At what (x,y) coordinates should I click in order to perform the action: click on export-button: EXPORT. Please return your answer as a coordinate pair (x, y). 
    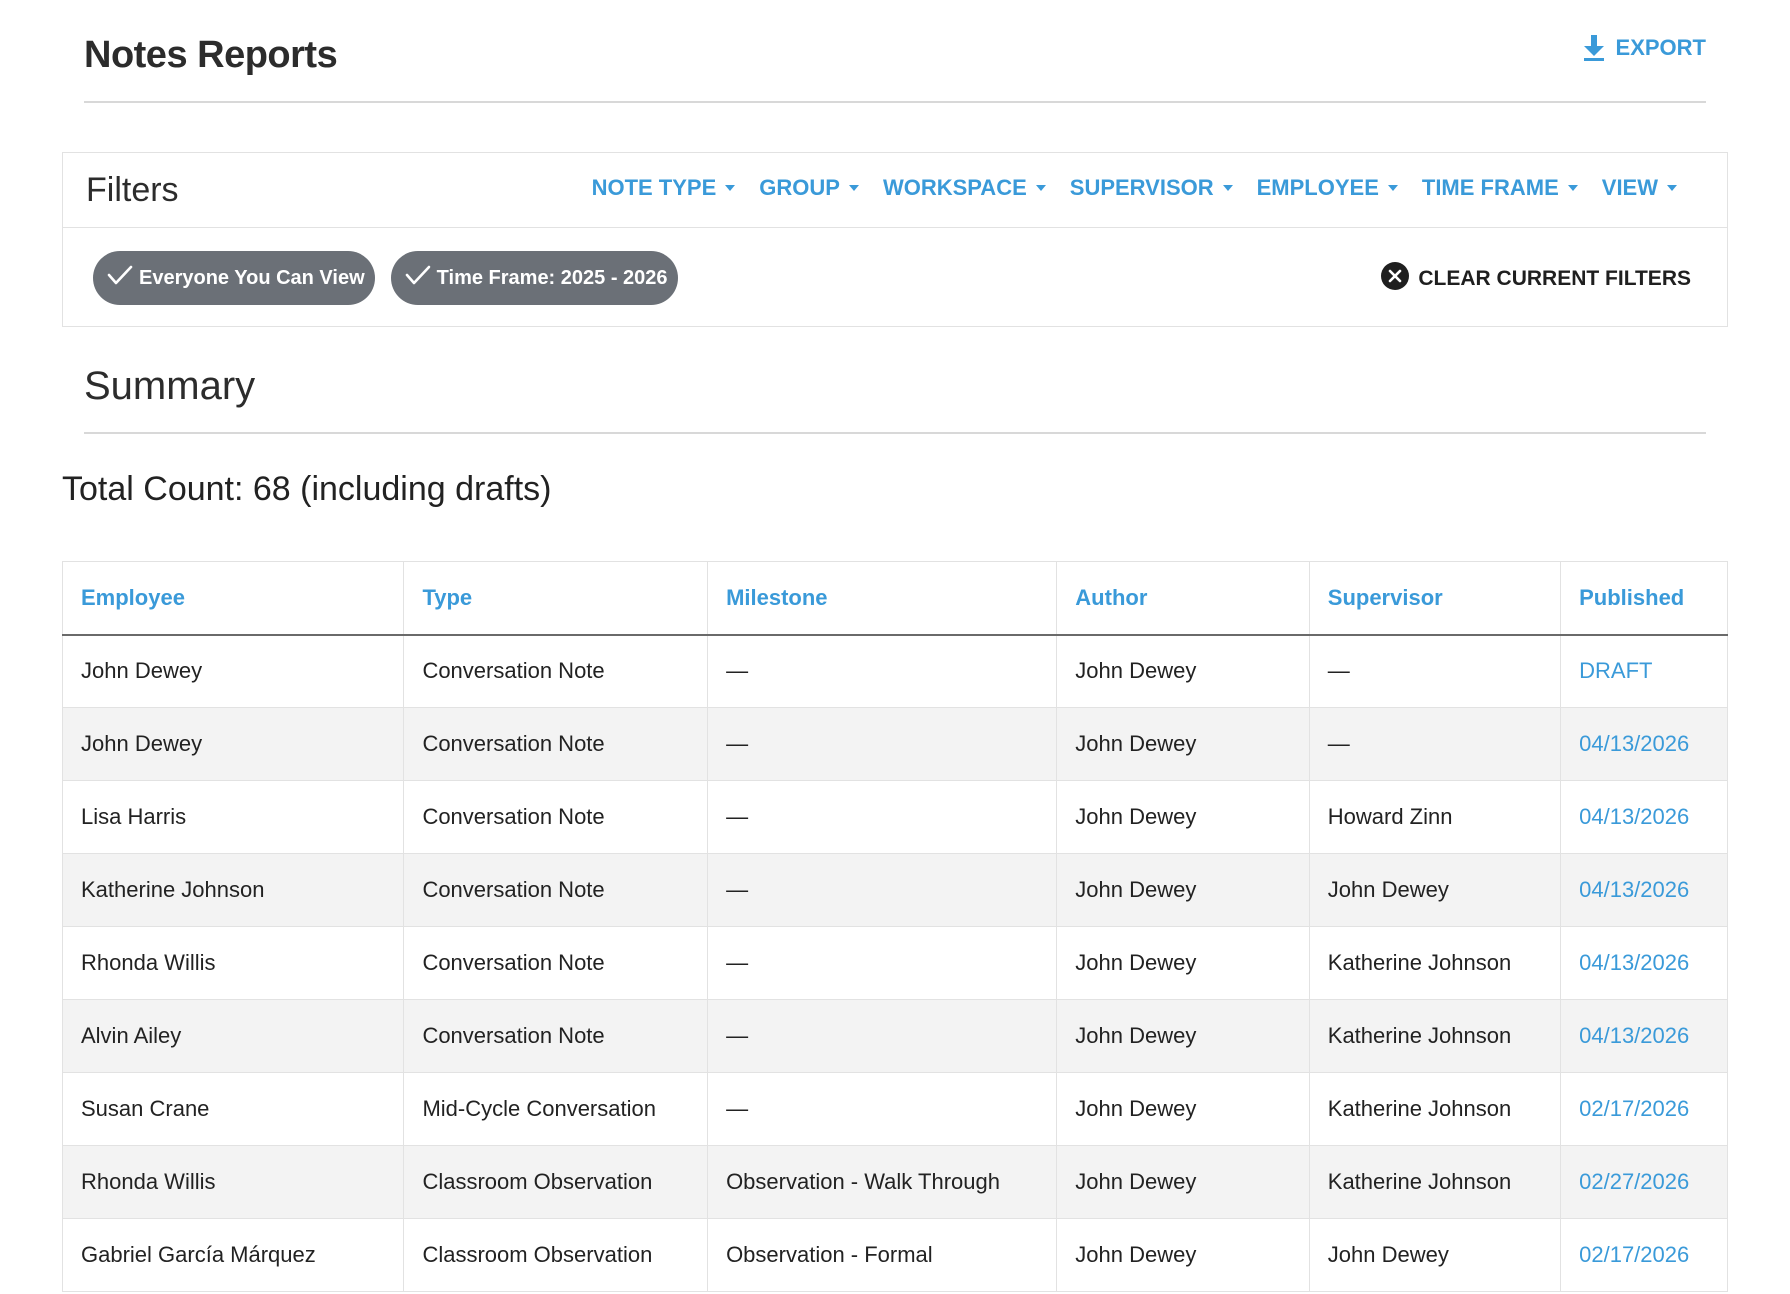
    Looking at the image, I should click on (1644, 48).